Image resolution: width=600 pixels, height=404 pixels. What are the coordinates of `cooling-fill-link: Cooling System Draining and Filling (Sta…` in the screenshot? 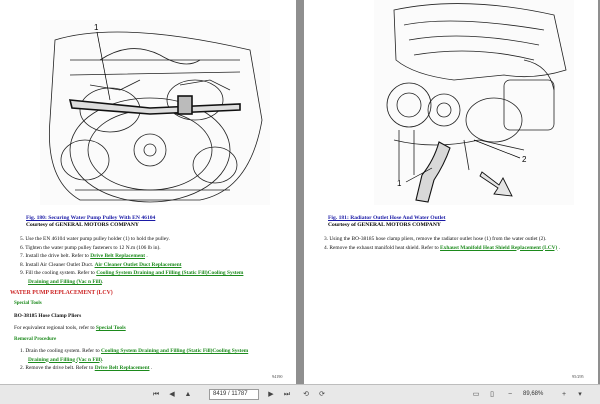 It's located at (169, 273).